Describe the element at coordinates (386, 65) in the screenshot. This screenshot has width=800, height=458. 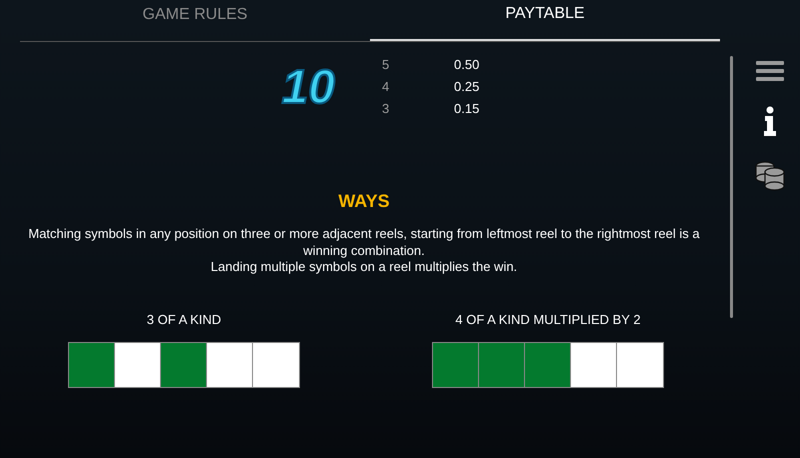
I see `symbol-count: 5` at that location.